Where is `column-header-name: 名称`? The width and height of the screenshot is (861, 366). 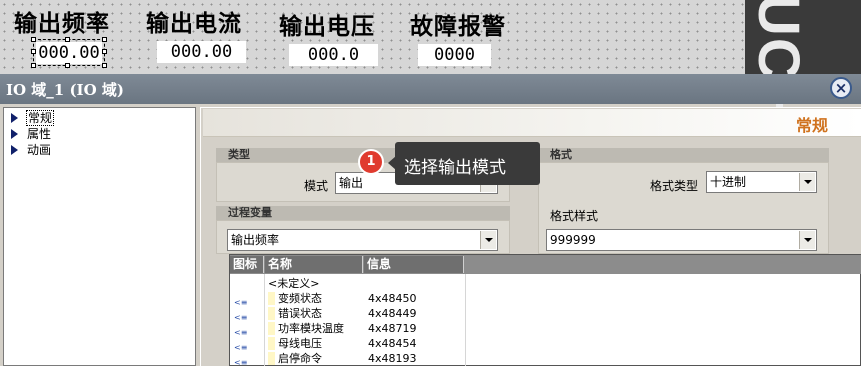
column-header-name: 名称 is located at coordinates (314, 264).